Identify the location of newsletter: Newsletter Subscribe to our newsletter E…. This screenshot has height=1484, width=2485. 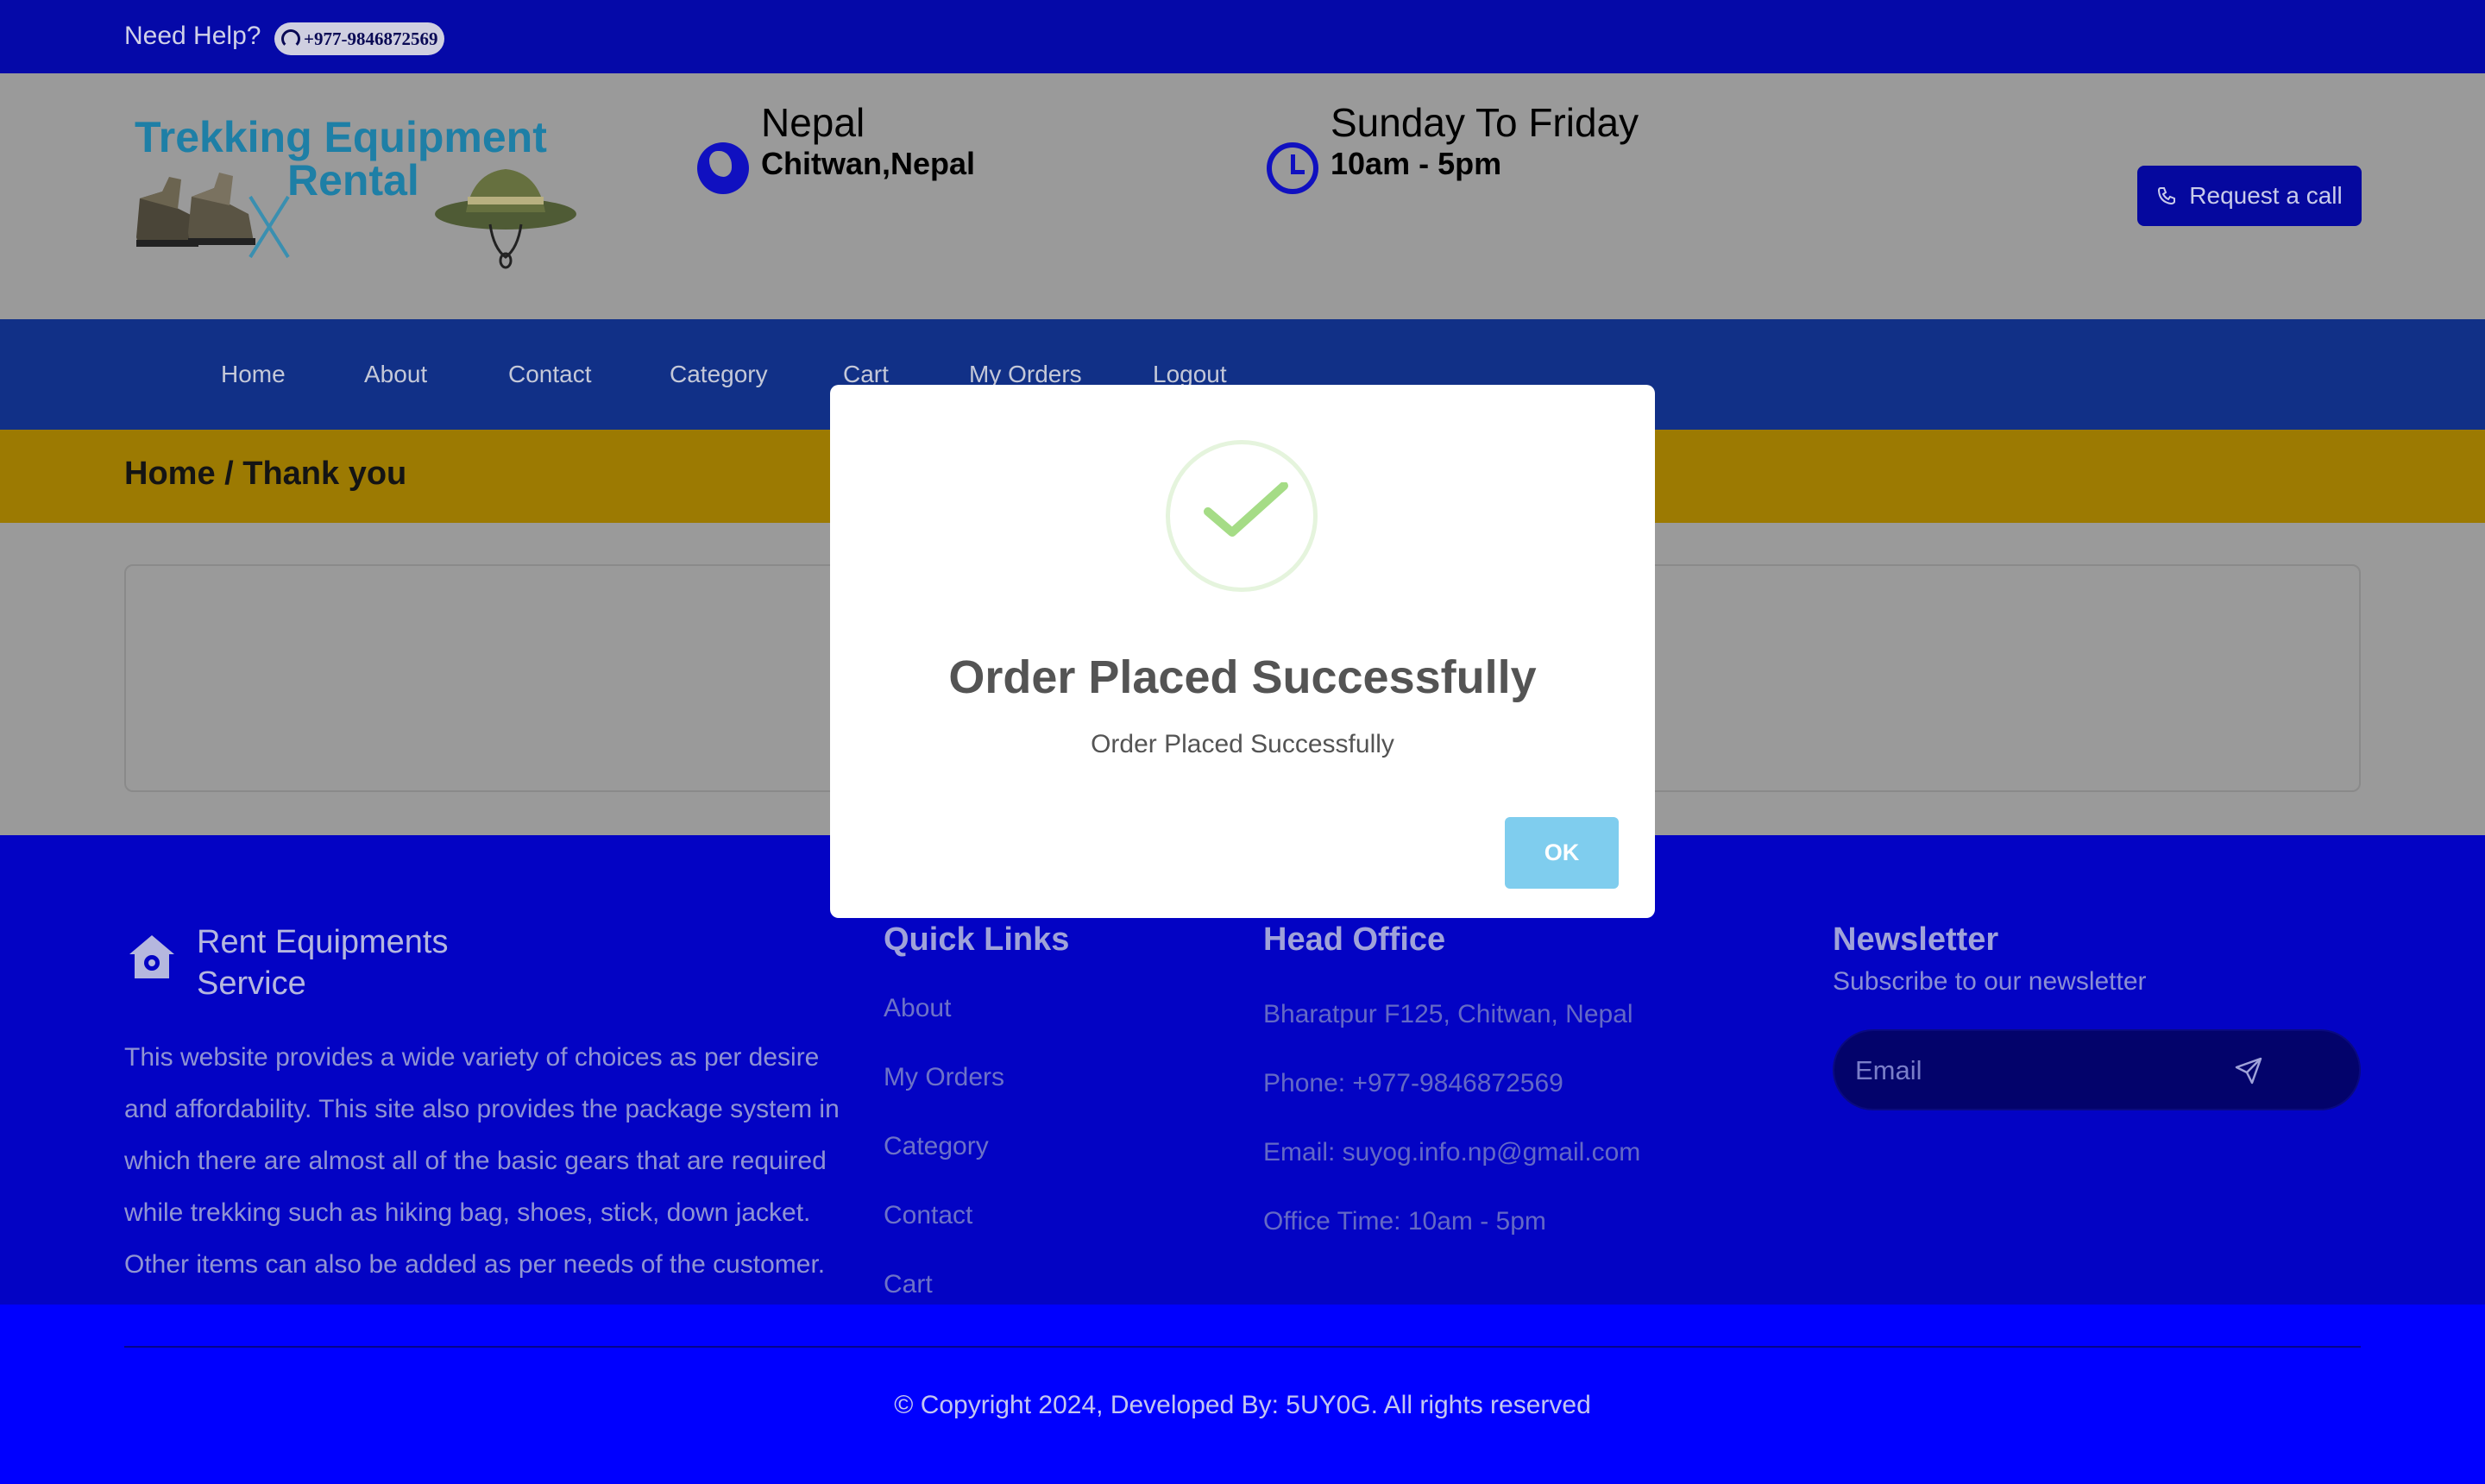
(2097, 1016).